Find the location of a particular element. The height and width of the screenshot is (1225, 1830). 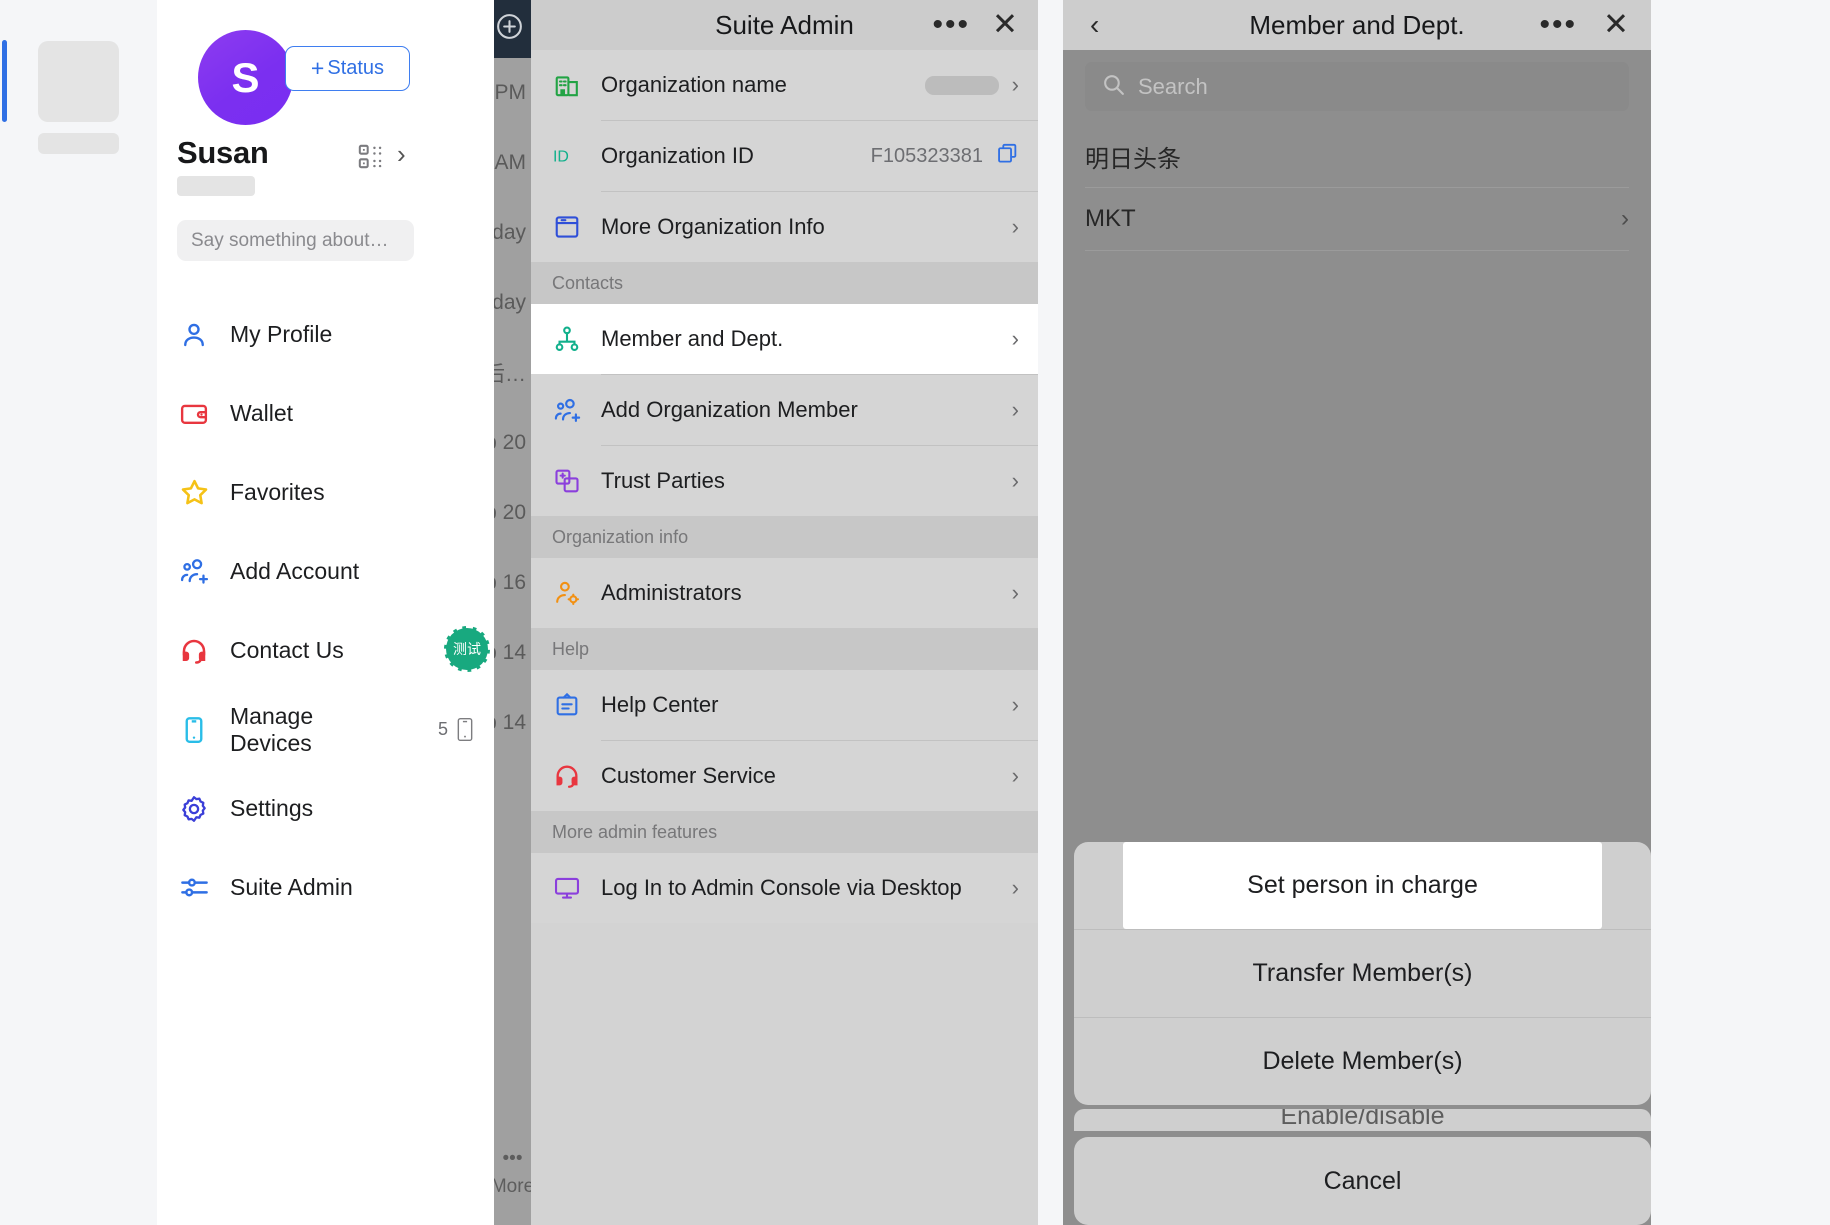

chat-list-item: 5:17 AM is located at coordinates (512, 163).